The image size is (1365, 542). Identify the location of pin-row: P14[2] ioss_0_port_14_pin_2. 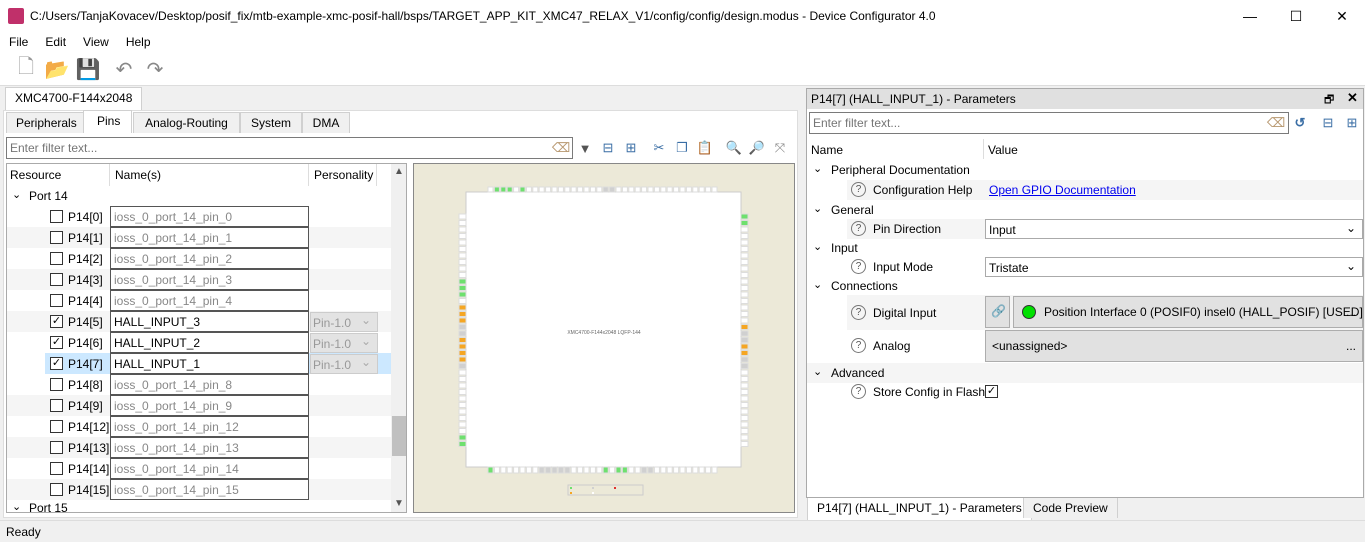
(199, 258).